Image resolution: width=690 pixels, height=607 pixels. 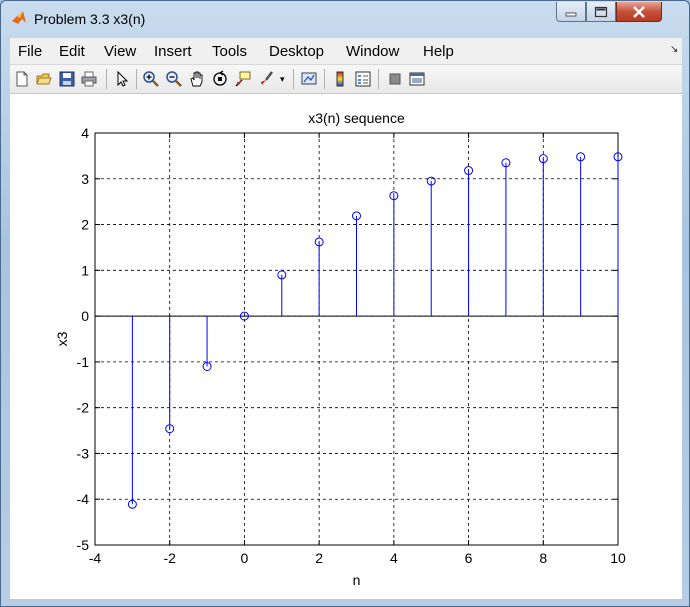 What do you see at coordinates (83, 362) in the screenshot?
I see `y-tick-label: -1` at bounding box center [83, 362].